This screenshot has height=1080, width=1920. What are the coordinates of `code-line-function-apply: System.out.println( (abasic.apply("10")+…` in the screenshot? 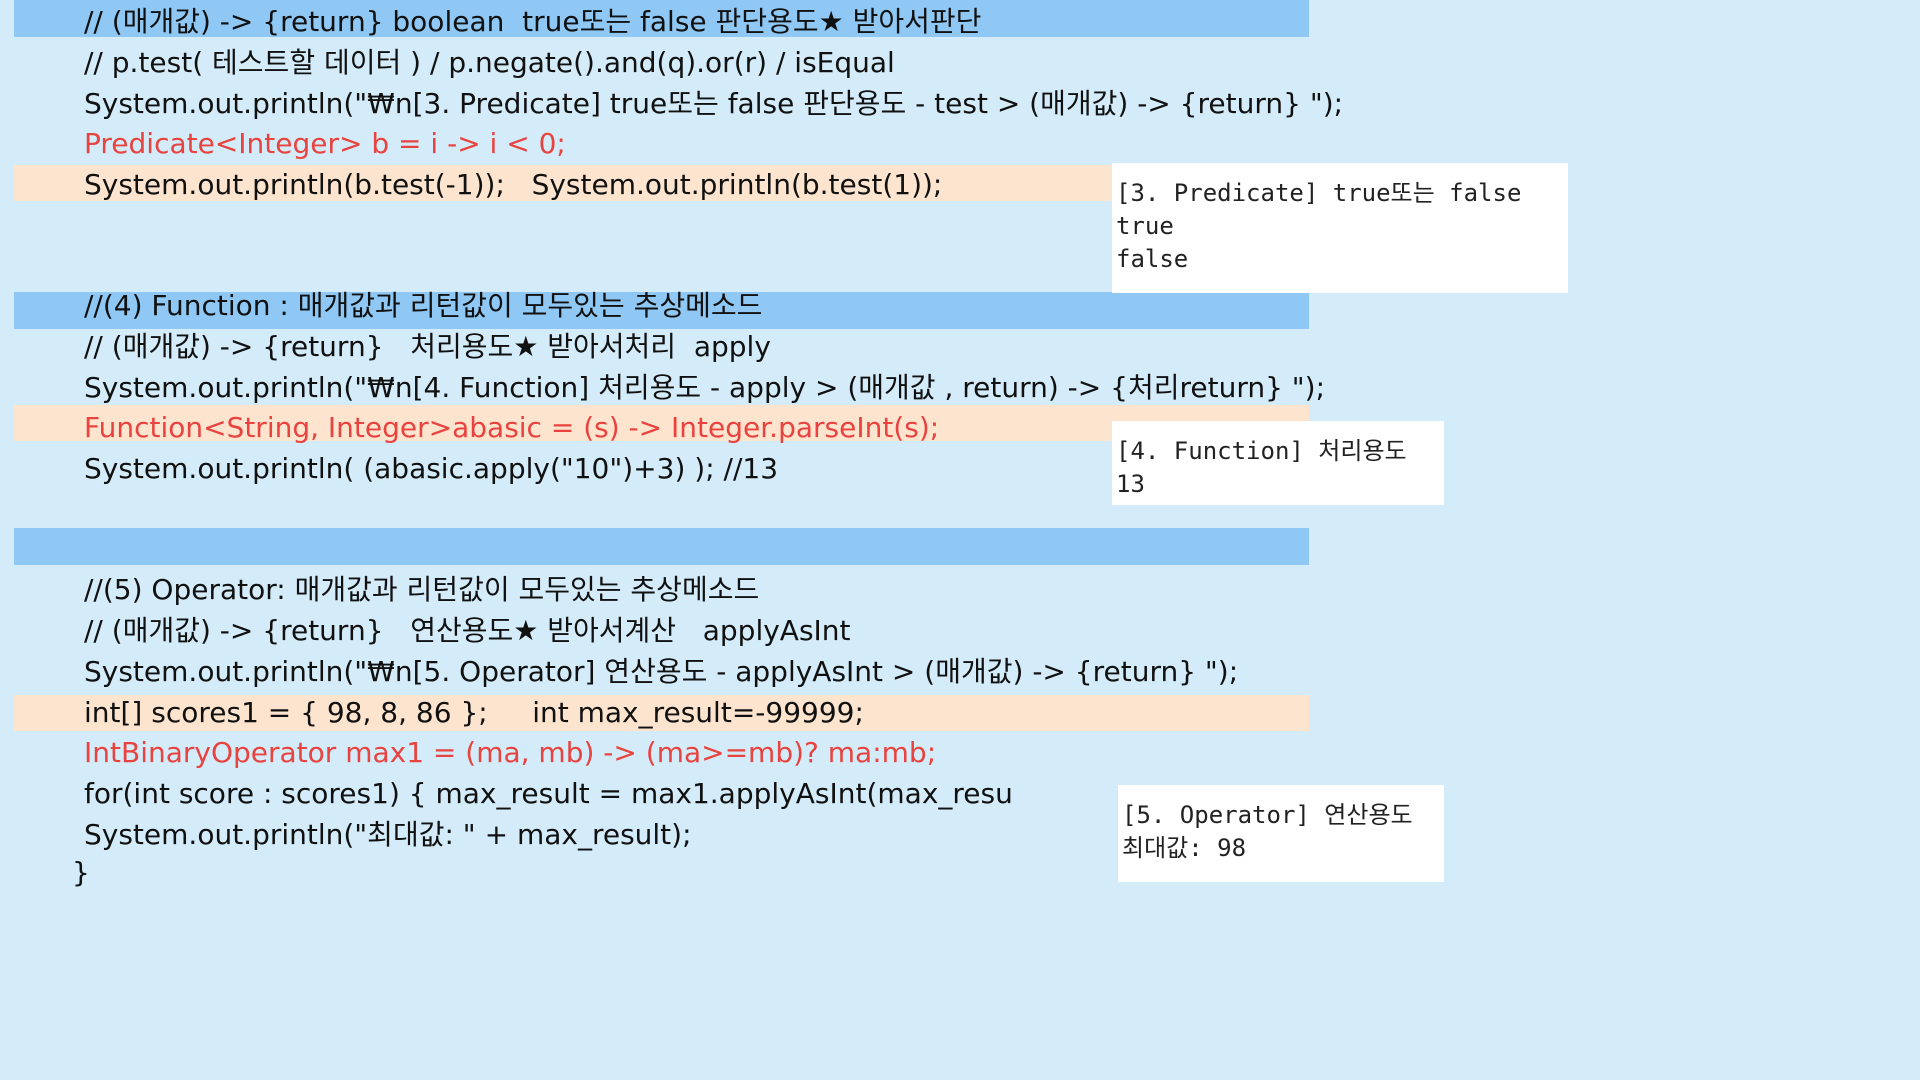 It's located at (431, 468).